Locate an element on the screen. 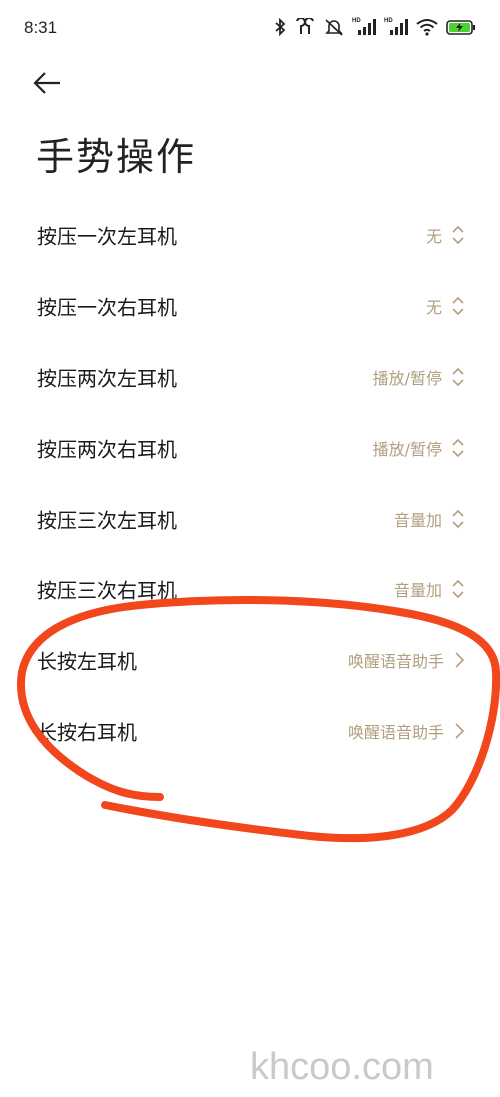  bluetooth-icon is located at coordinates (280, 27).